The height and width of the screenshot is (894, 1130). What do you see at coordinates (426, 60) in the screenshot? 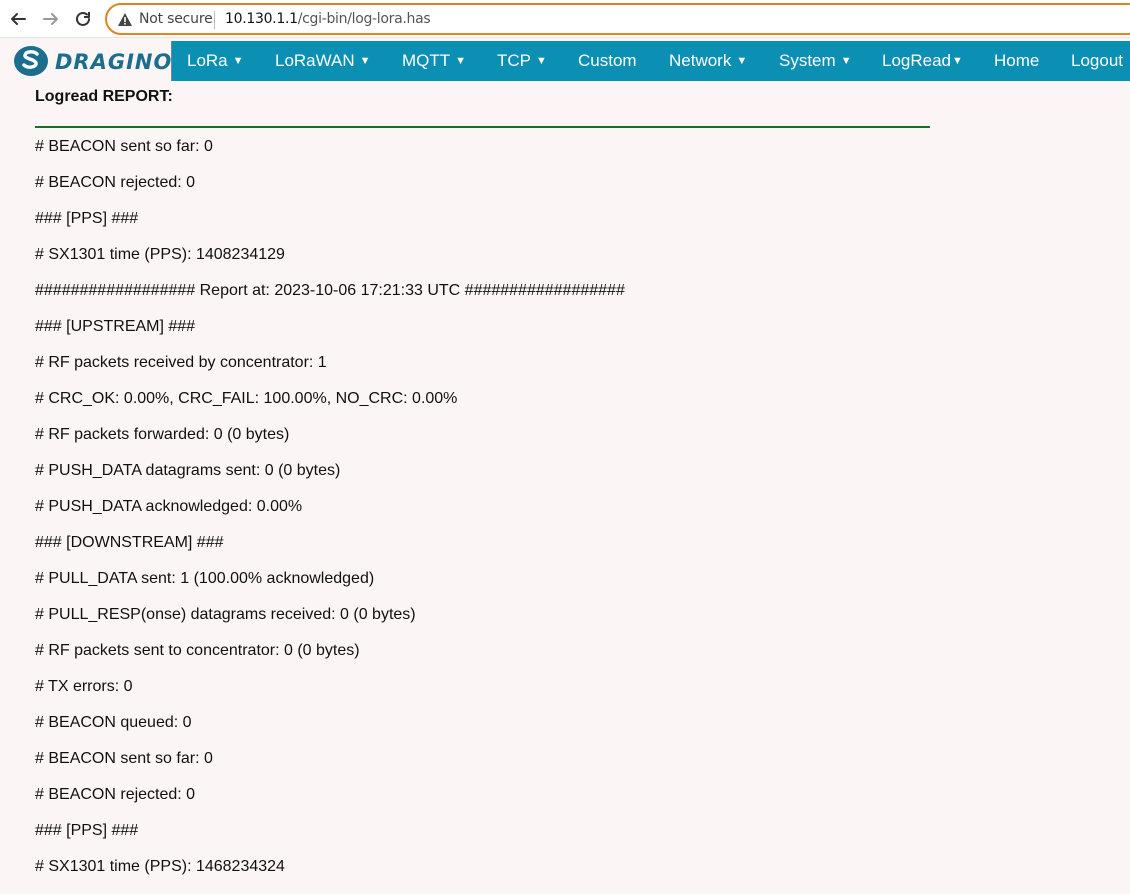
I see `nav-label: MQTT` at bounding box center [426, 60].